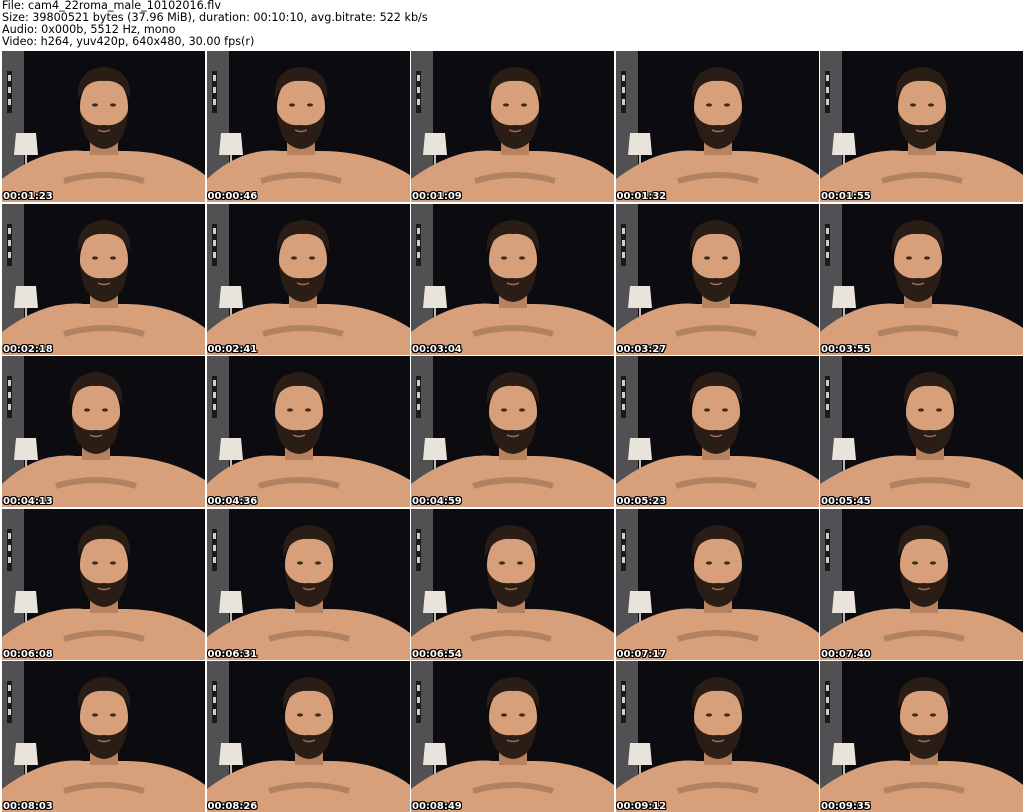 This screenshot has height=812, width=1024. What do you see at coordinates (846, 654) in the screenshot?
I see `thumbnail-timestamp: 00:07:40` at bounding box center [846, 654].